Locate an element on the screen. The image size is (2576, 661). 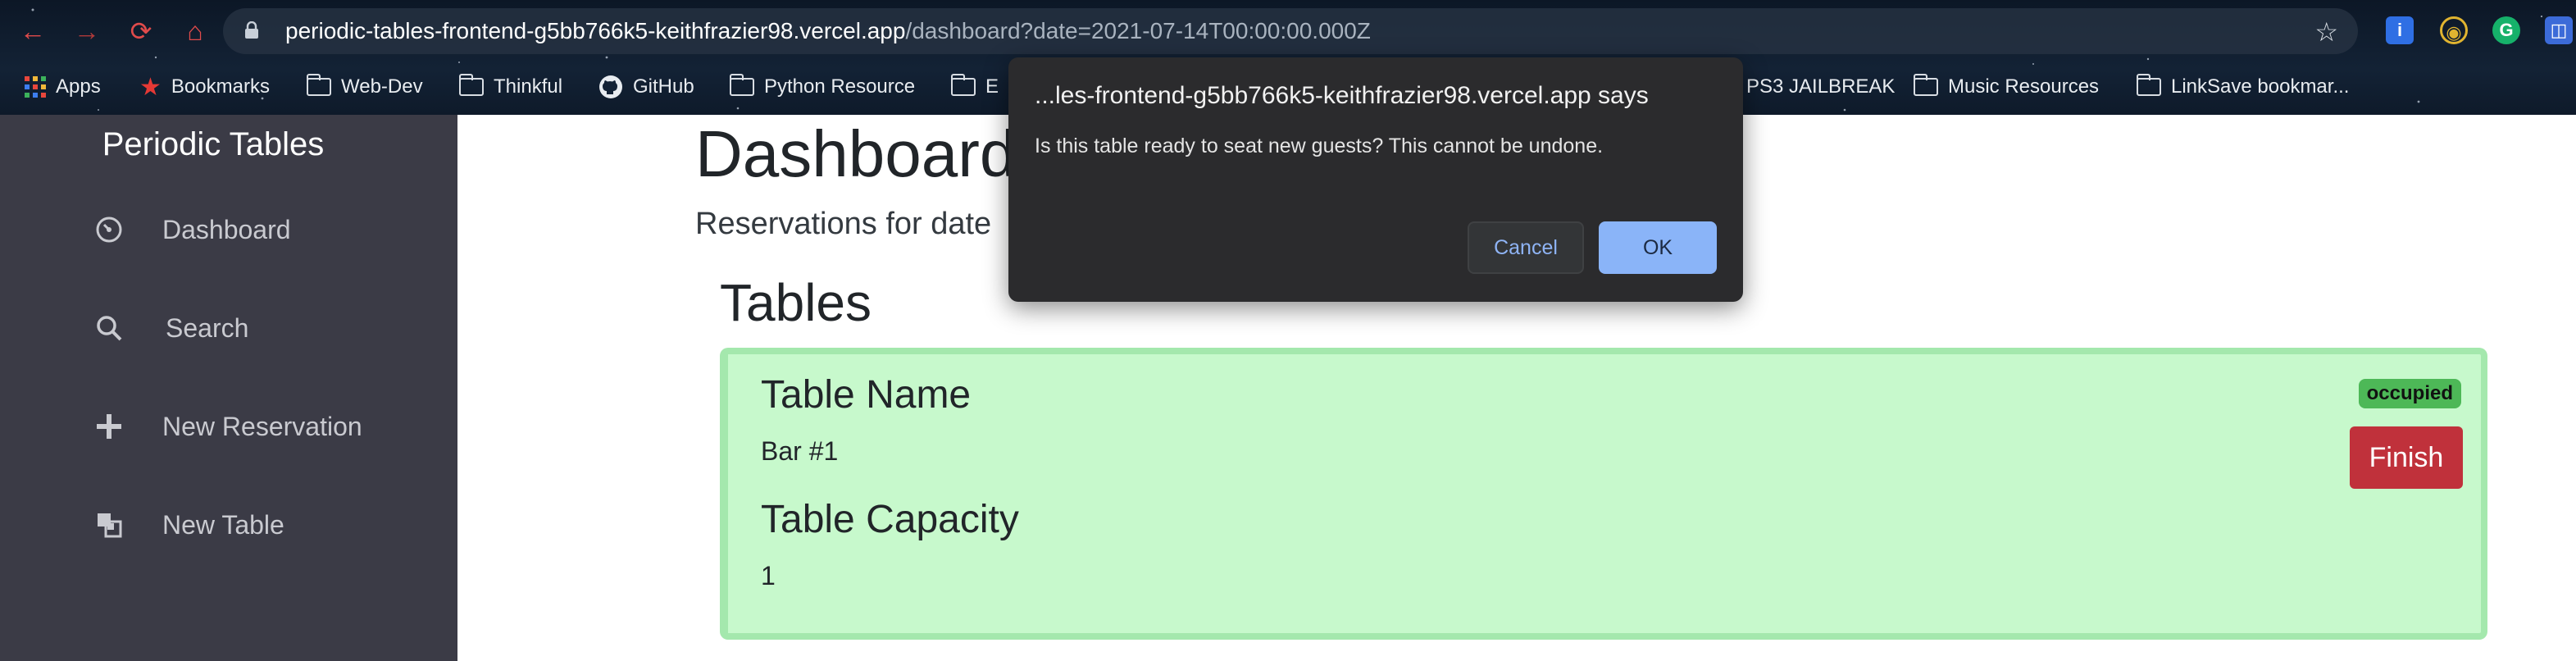
star-icon: ★ is located at coordinates (150, 87).